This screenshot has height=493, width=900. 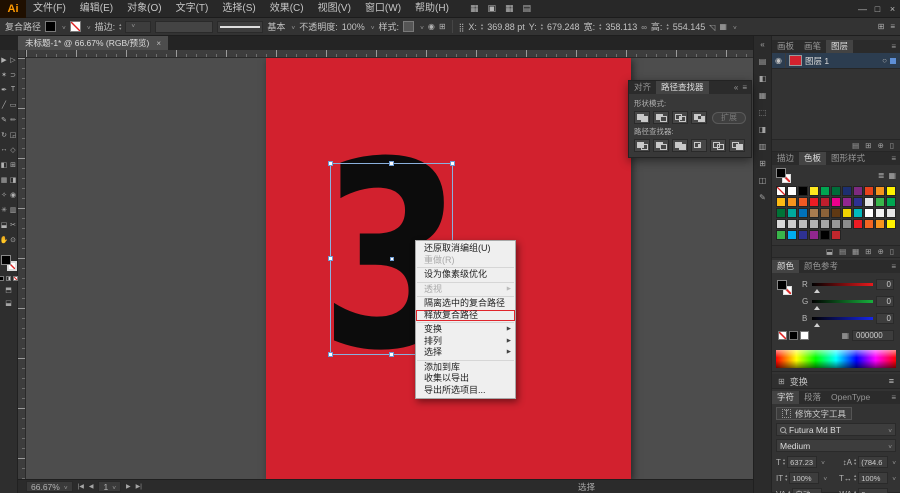 I want to click on black-swatch, so click(x=793, y=335).